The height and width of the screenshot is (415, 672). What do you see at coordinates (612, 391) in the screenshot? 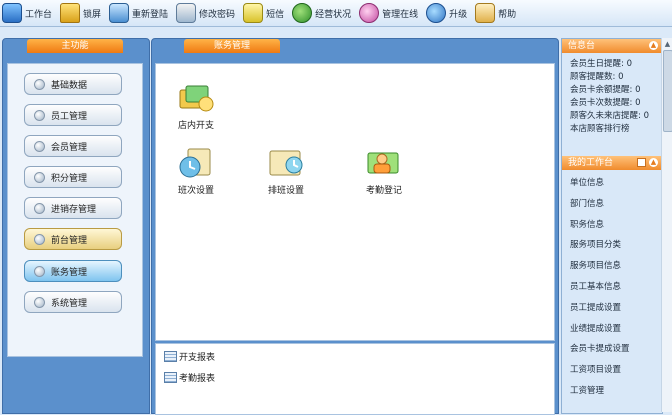
I see `work-item: 工资管理` at bounding box center [612, 391].